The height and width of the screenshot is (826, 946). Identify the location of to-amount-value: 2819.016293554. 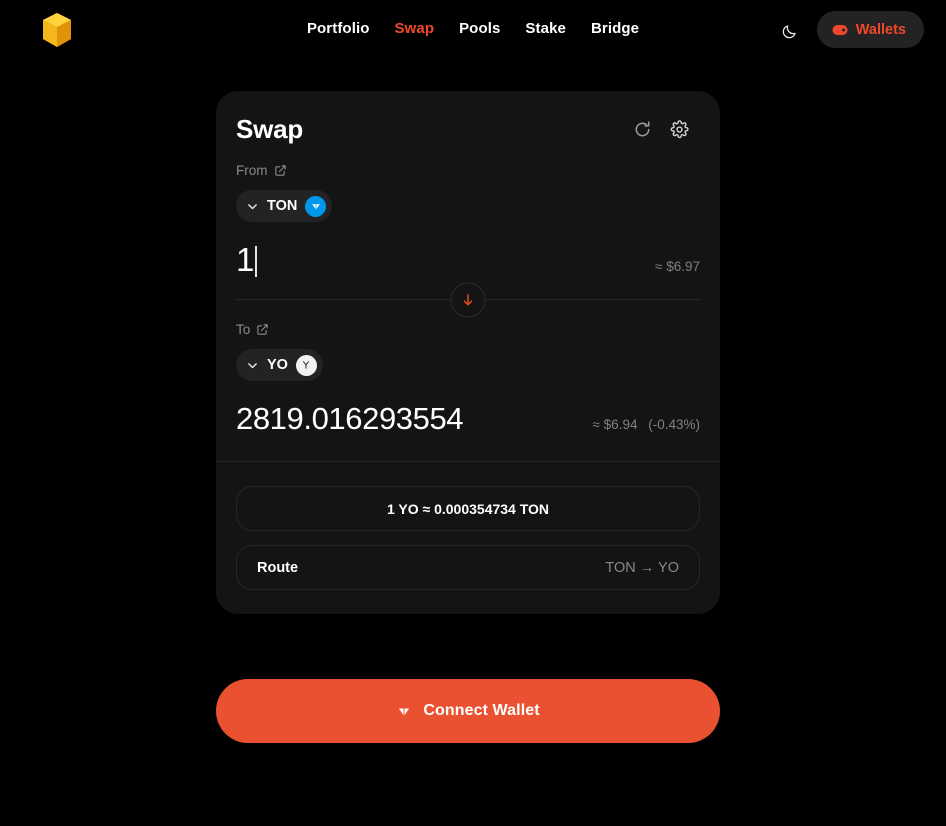
(350, 418).